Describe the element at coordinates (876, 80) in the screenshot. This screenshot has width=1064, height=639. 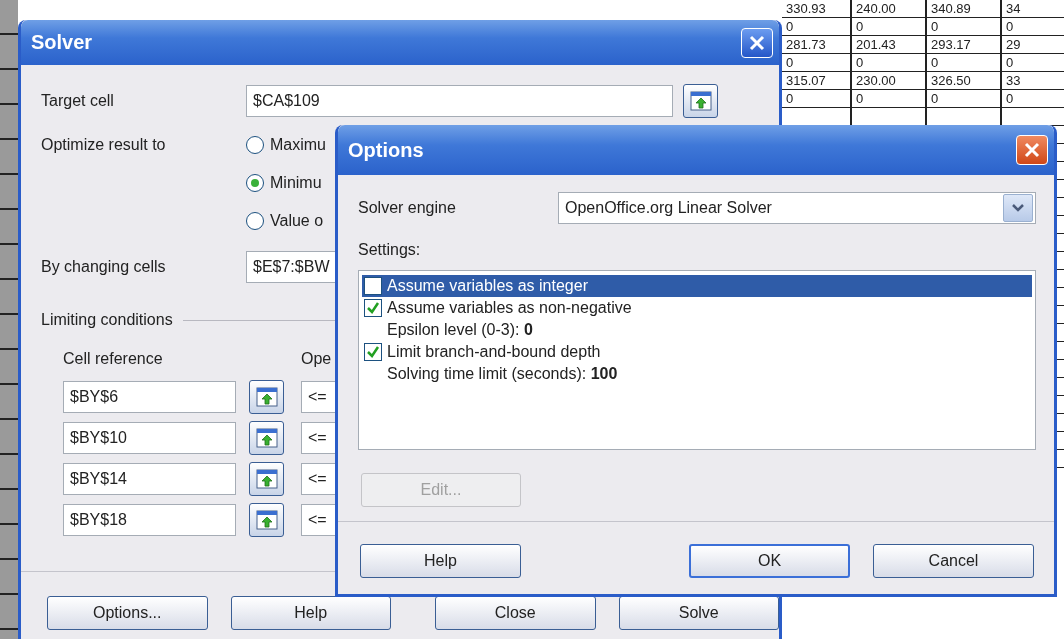
I see `table-cell: 230.00` at that location.